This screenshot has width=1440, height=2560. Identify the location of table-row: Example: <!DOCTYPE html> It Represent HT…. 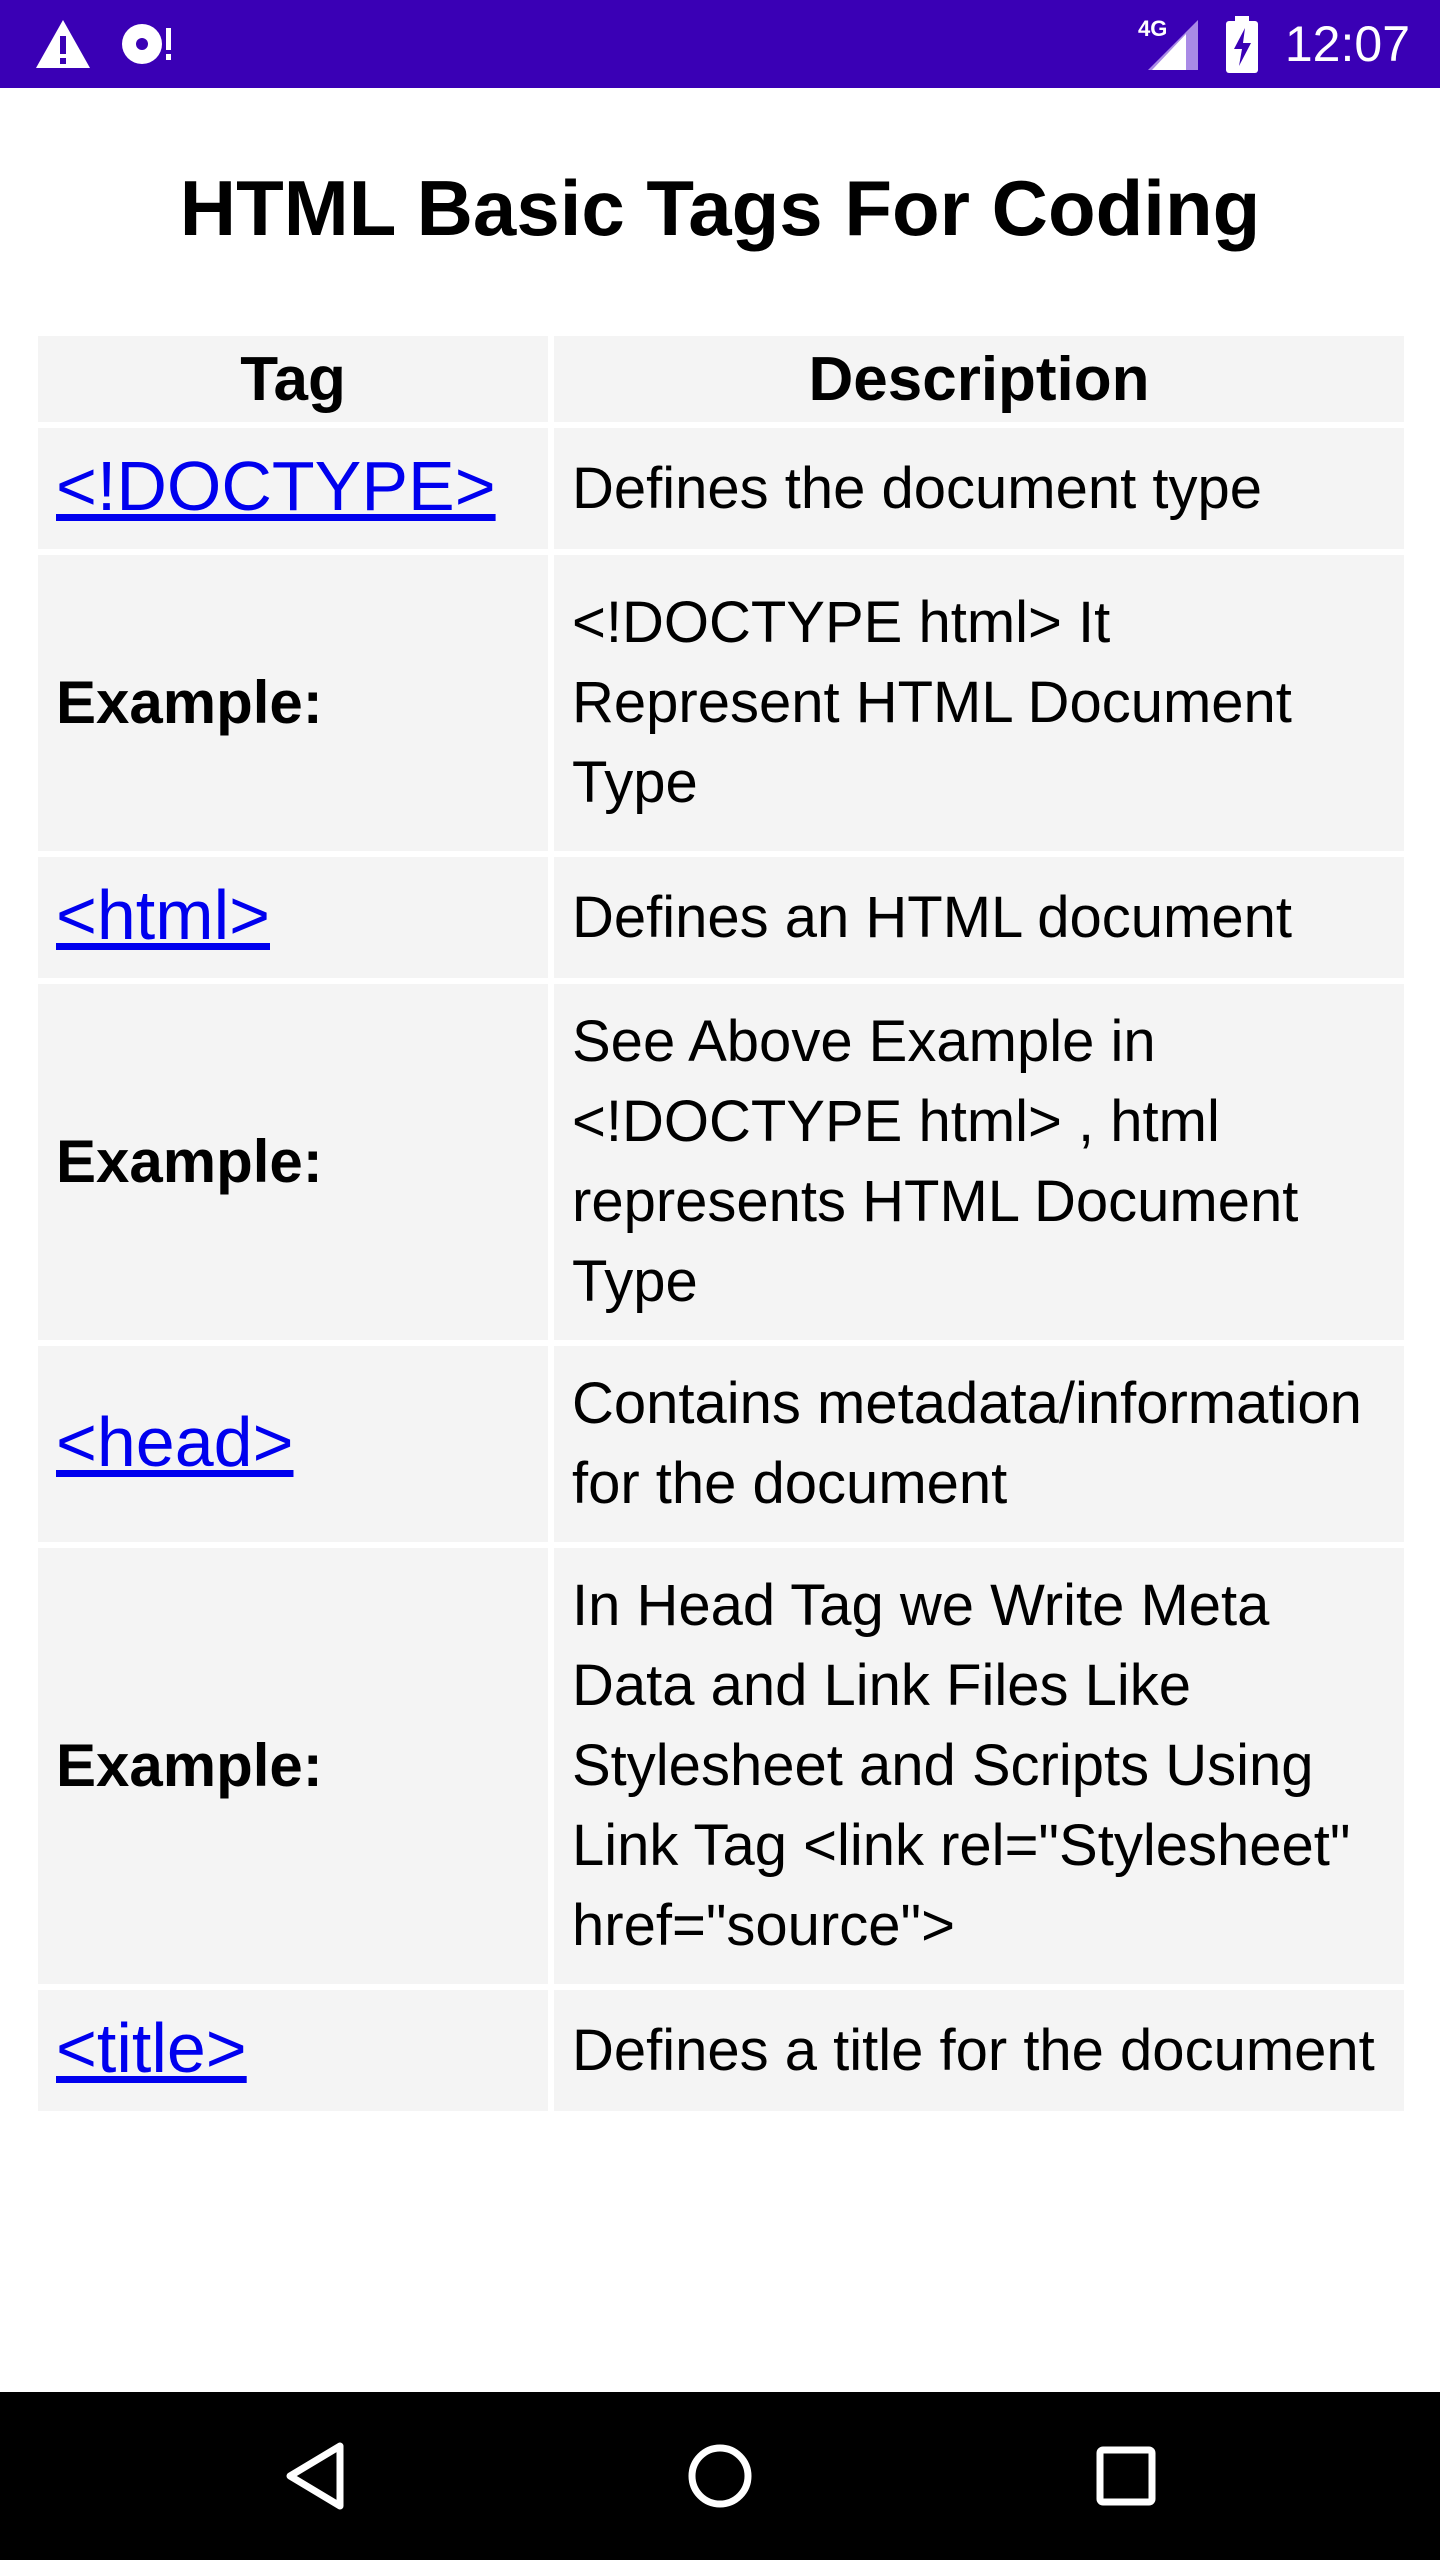
(721, 703).